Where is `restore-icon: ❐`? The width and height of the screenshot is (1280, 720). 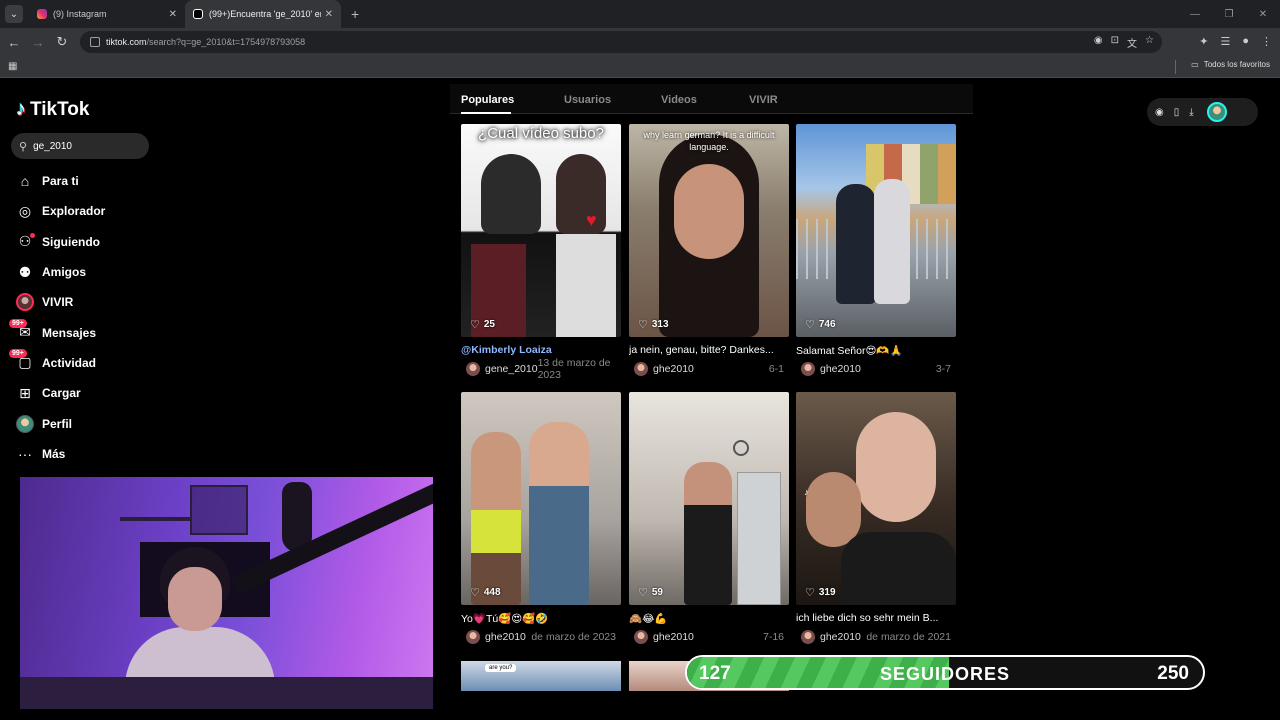 restore-icon: ❐ is located at coordinates (1229, 14).